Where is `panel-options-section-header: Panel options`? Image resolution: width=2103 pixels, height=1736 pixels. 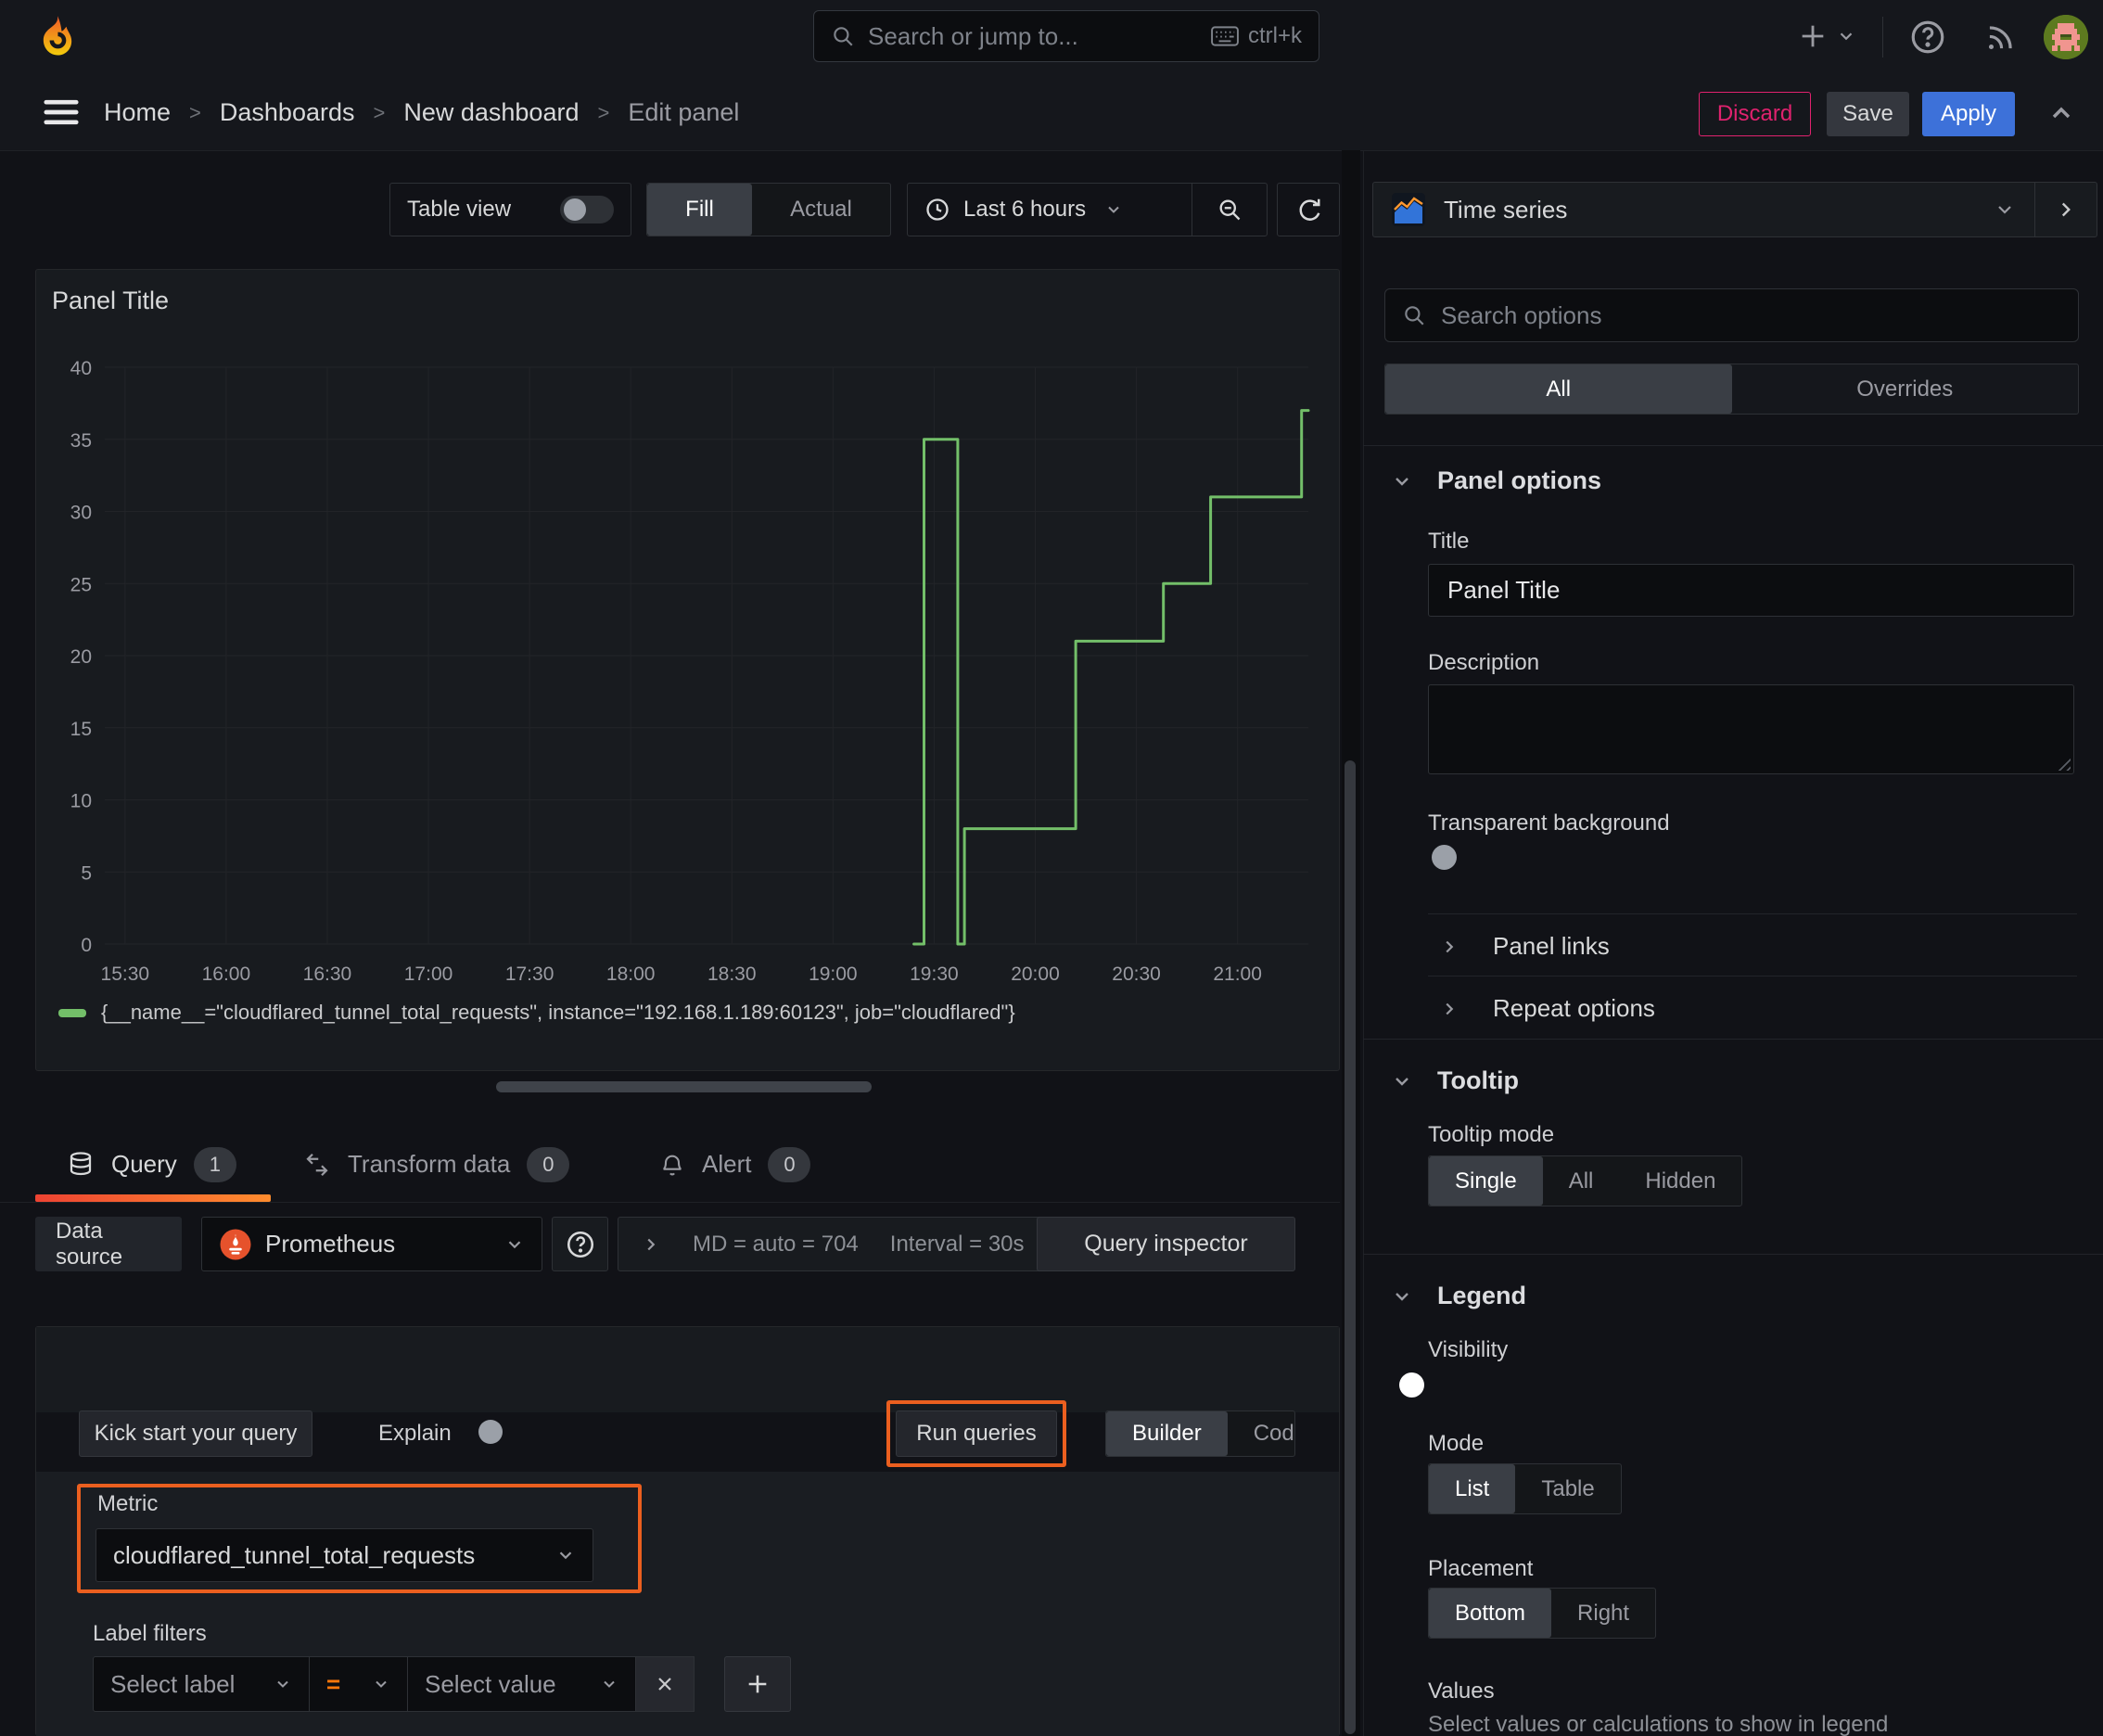 panel-options-section-header: Panel options is located at coordinates (1496, 480).